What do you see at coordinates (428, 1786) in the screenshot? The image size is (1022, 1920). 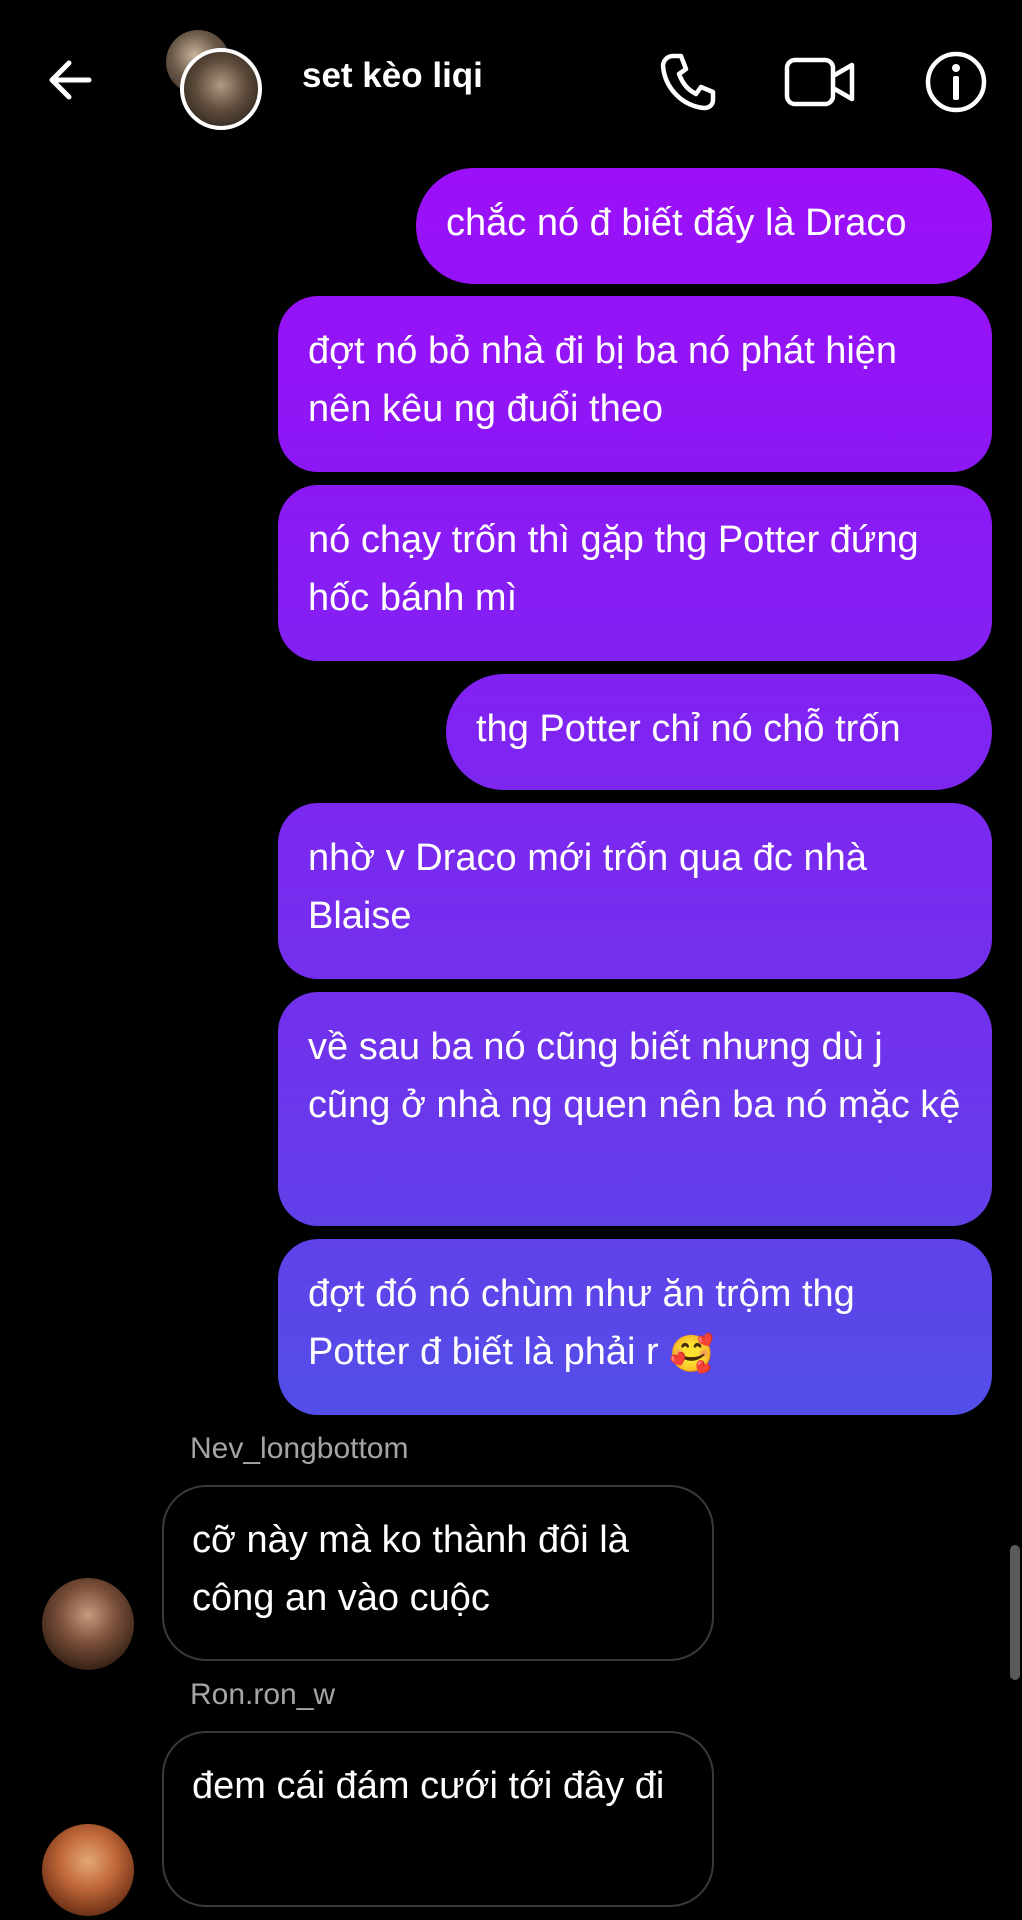 I see `message-text: đem cái đám cưới tới đây đi` at bounding box center [428, 1786].